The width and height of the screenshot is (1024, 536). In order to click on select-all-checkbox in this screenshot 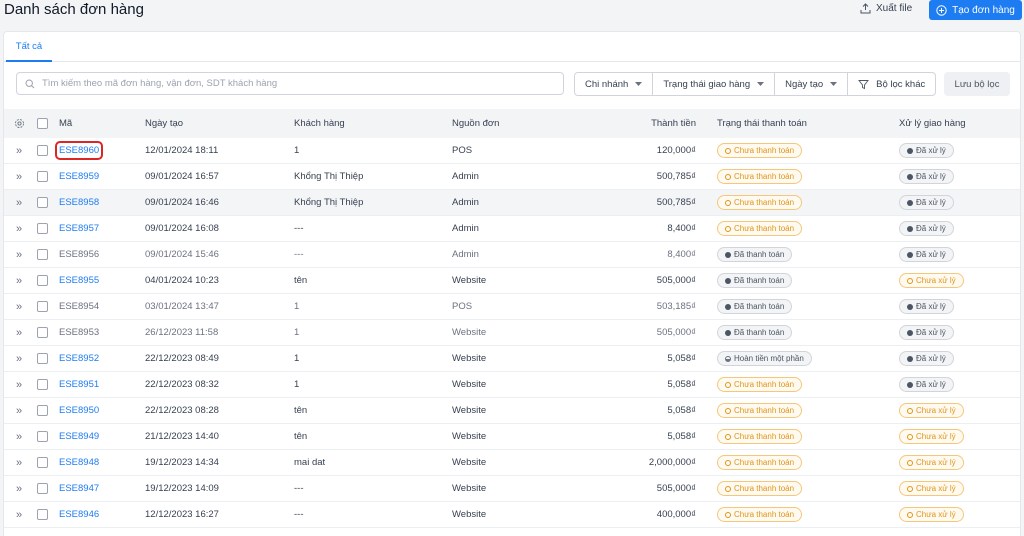, I will do `click(42, 123)`.